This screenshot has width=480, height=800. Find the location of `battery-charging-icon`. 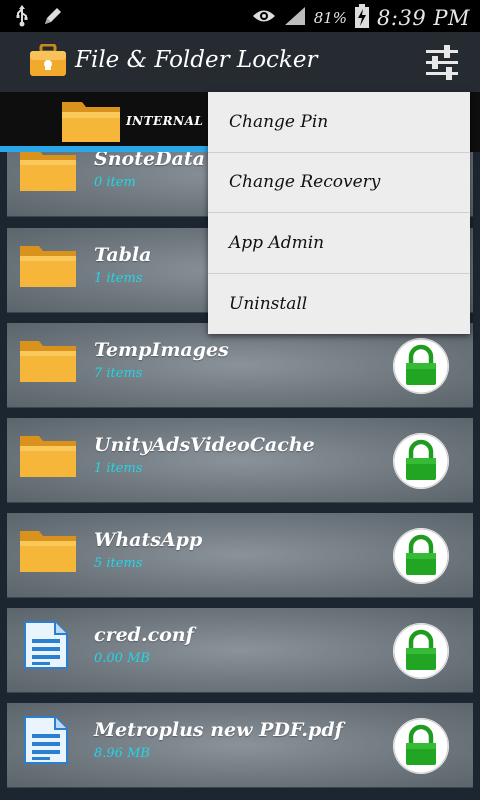

battery-charging-icon is located at coordinates (362, 18).